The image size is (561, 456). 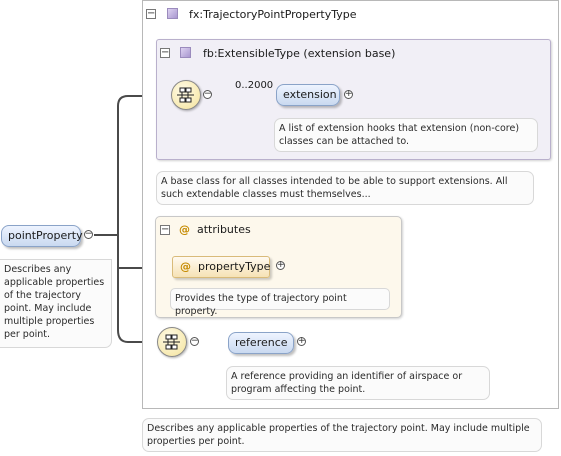 What do you see at coordinates (45, 235) in the screenshot?
I see `root-element-label: pointProperty` at bounding box center [45, 235].